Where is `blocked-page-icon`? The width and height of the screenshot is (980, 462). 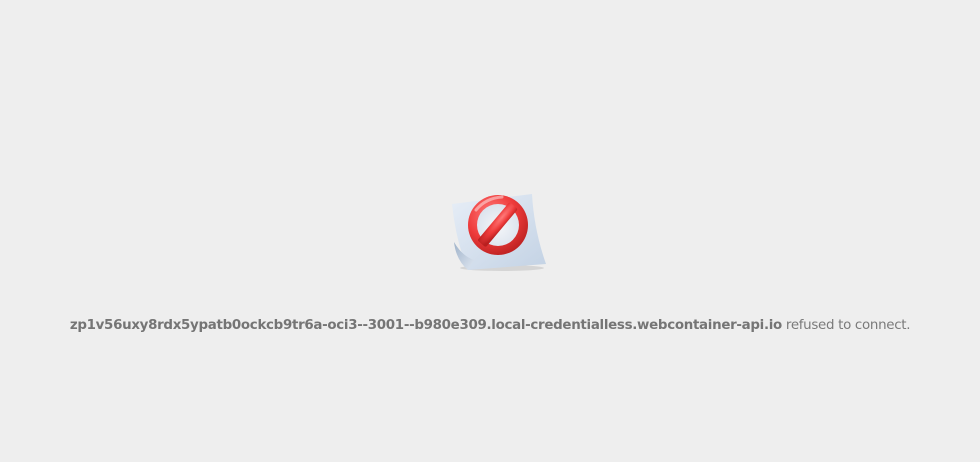
blocked-page-icon is located at coordinates (499, 232).